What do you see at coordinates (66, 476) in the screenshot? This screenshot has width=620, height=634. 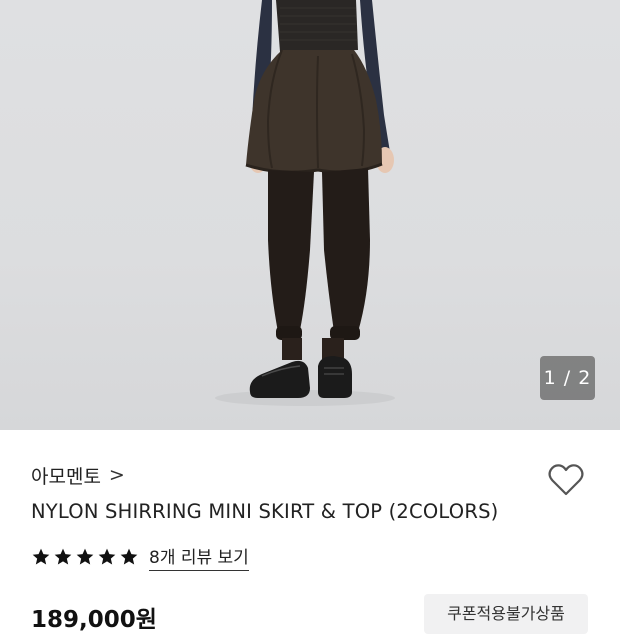 I see `brand-name: 아모멘토` at bounding box center [66, 476].